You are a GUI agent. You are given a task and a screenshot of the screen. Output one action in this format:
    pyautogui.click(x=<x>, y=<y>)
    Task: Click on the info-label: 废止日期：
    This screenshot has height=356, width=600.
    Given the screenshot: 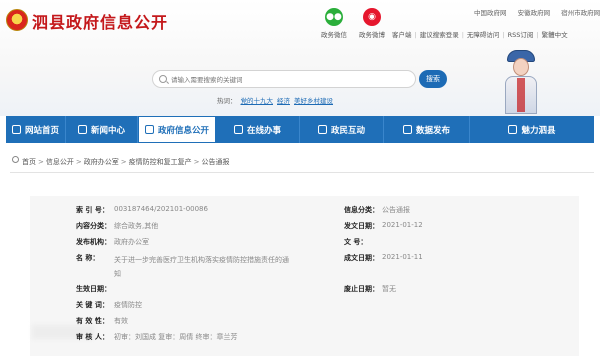 What is the action you would take?
    pyautogui.click(x=361, y=289)
    